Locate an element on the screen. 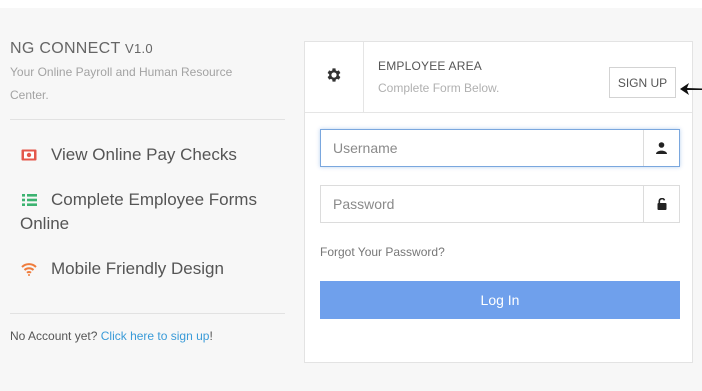  forgot-password-link: Forgot Your Password? is located at coordinates (382, 252).